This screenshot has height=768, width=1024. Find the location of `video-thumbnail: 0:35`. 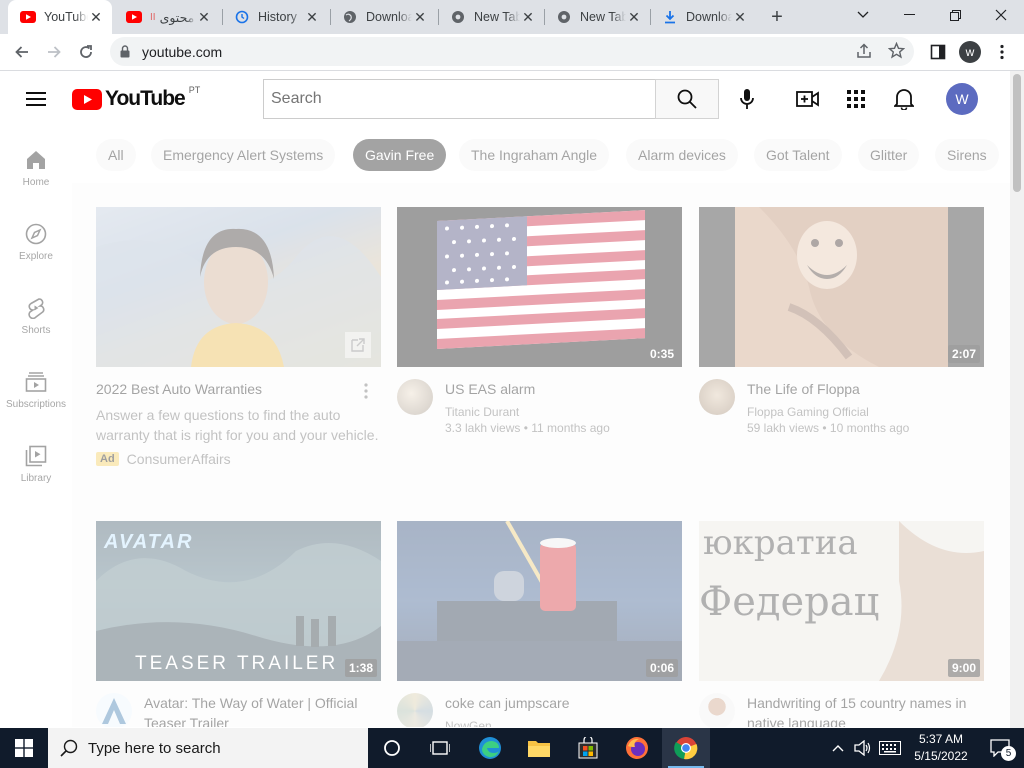

video-thumbnail: 0:35 is located at coordinates (539, 287).